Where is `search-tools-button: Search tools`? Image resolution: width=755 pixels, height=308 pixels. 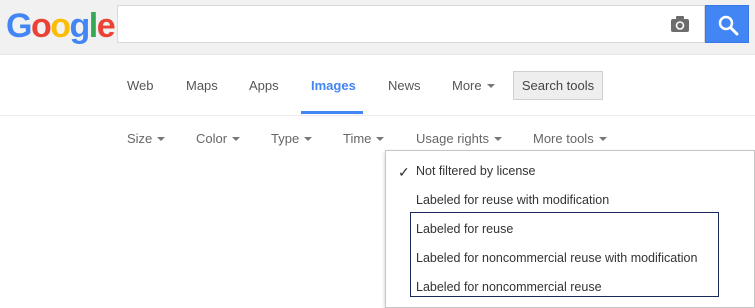 search-tools-button: Search tools is located at coordinates (558, 85).